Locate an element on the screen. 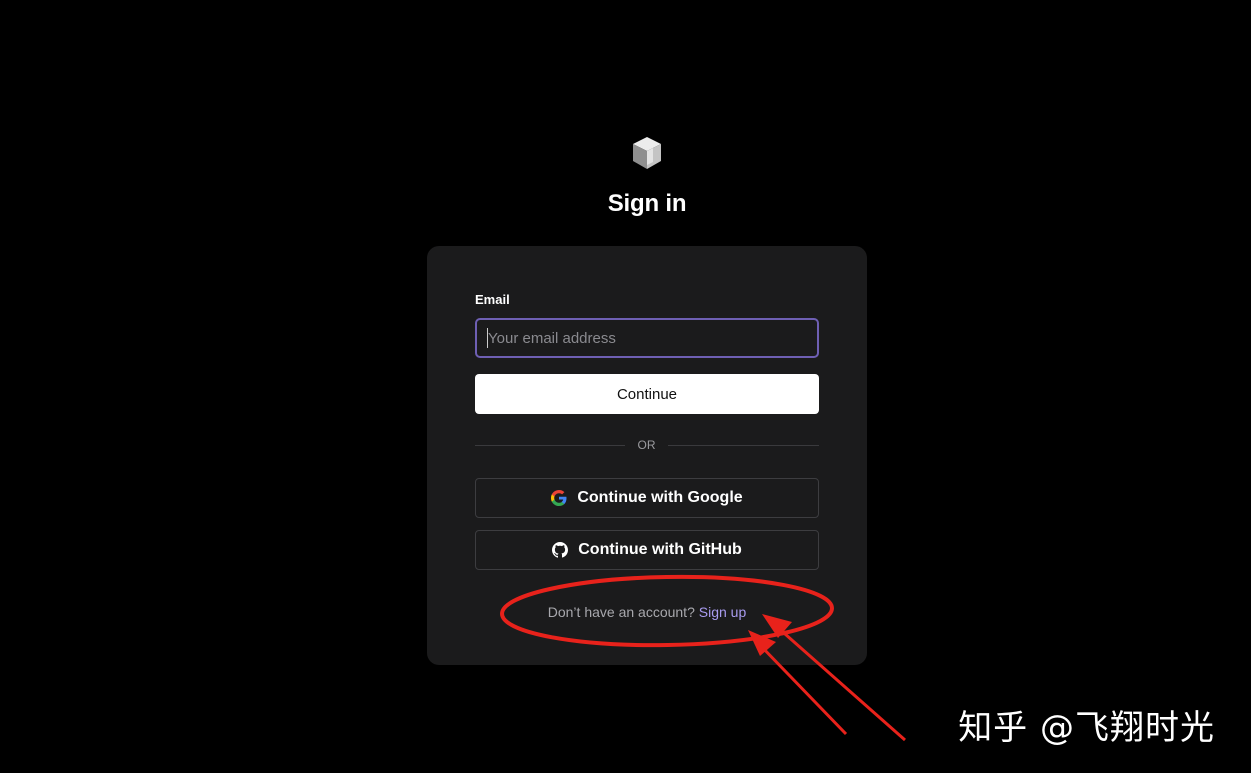 Image resolution: width=1251 pixels, height=773 pixels. github-icon is located at coordinates (560, 550).